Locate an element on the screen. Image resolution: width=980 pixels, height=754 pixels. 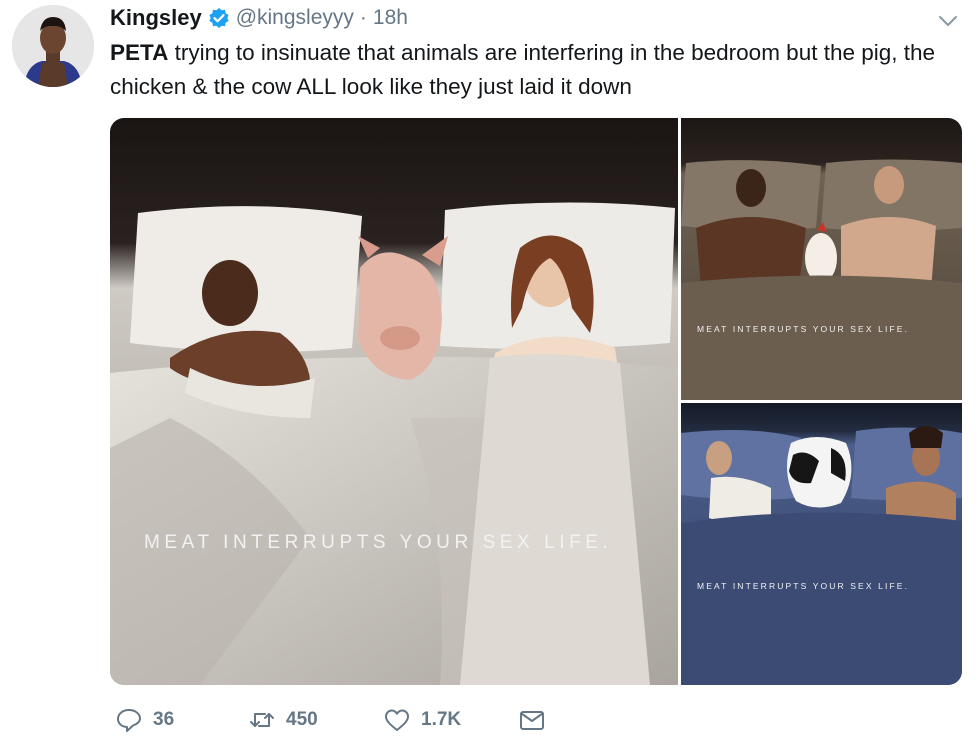
bed-chicken-photo is located at coordinates (821, 259).